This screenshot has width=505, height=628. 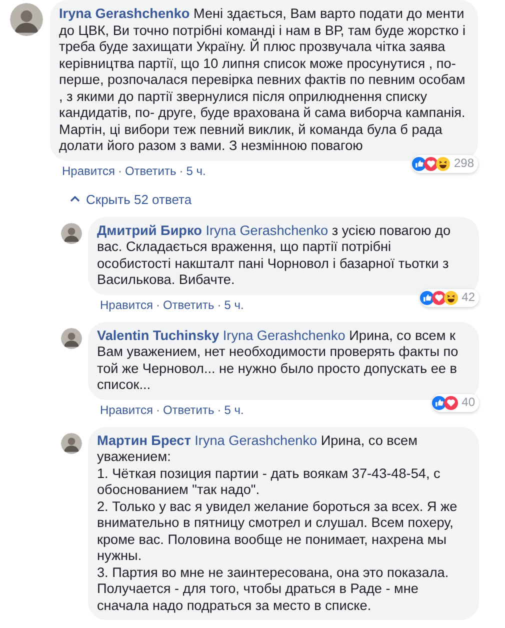 I want to click on author-name: Valentin Tuchinsky, so click(x=158, y=335).